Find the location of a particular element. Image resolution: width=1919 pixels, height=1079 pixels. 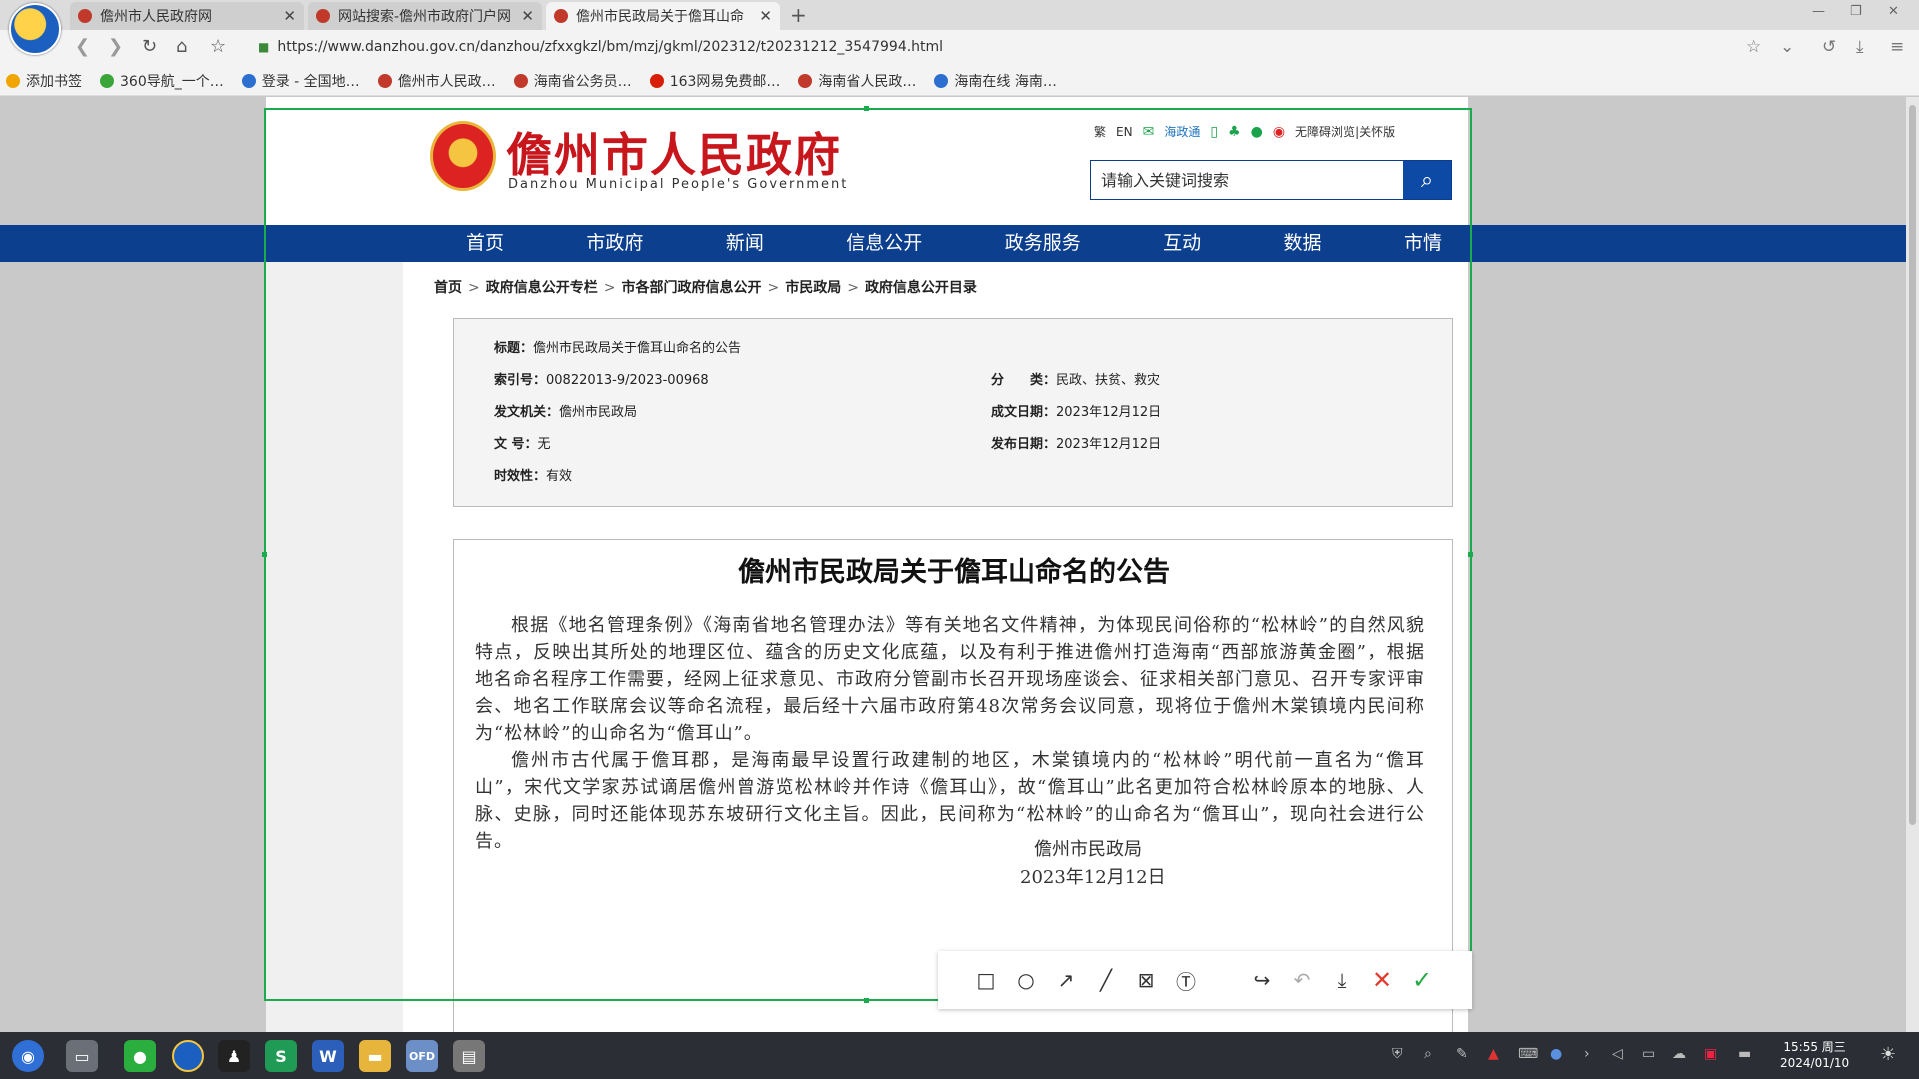

ellipse-icon: ○ is located at coordinates (1026, 980).